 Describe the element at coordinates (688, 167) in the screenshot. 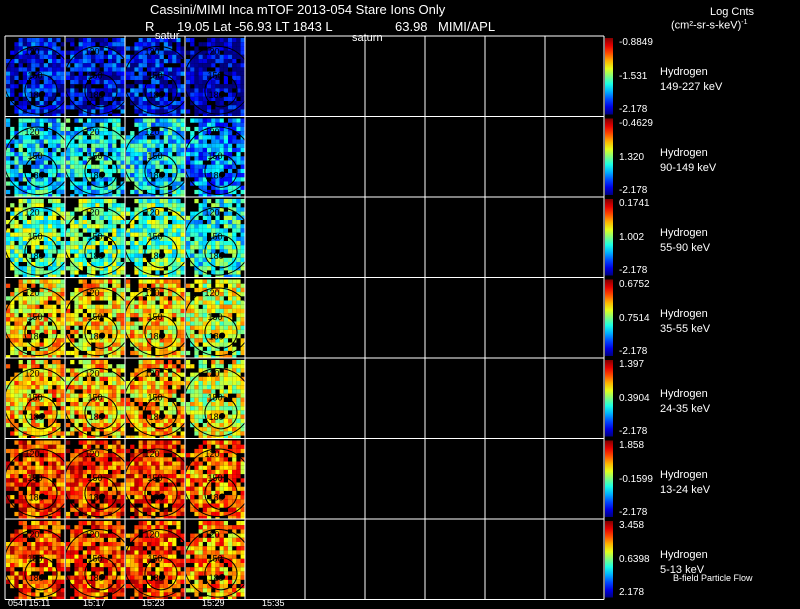

I see `energy-range-label: 90-149 keV` at that location.